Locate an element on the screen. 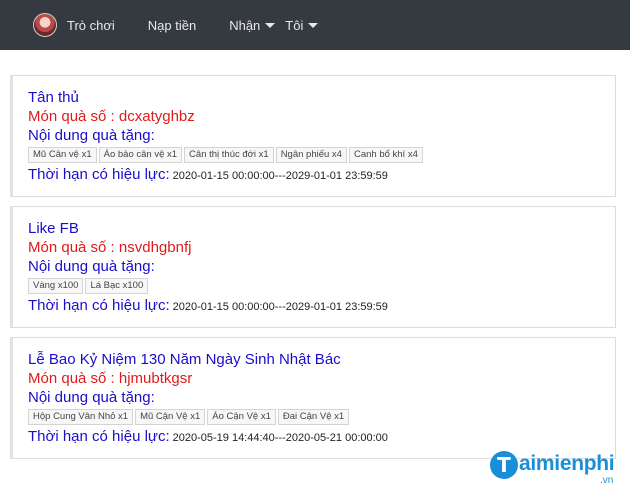 The image size is (630, 490). watermark-letter: T is located at coordinates (504, 465).